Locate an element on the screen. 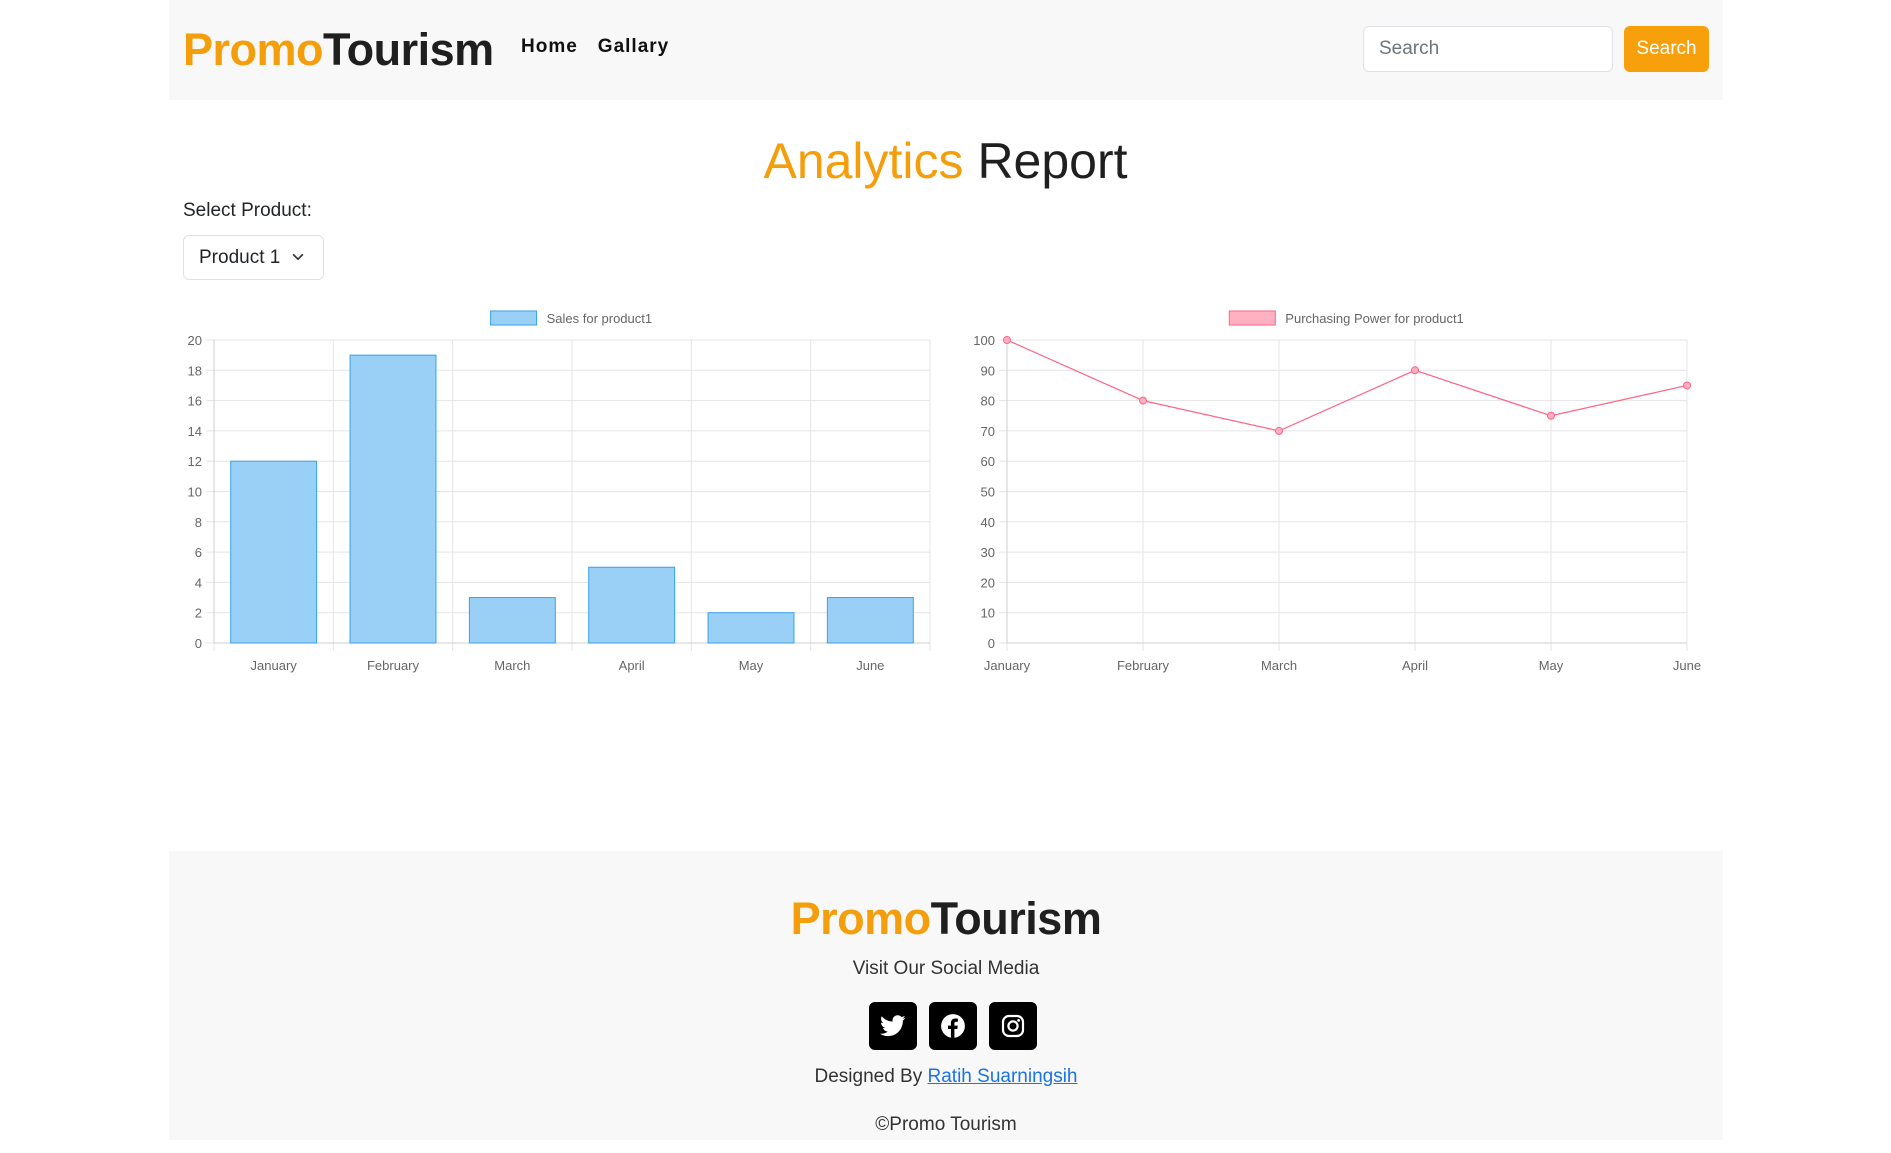 The width and height of the screenshot is (1891, 1153). y-tick-label: 6 is located at coordinates (198, 552).